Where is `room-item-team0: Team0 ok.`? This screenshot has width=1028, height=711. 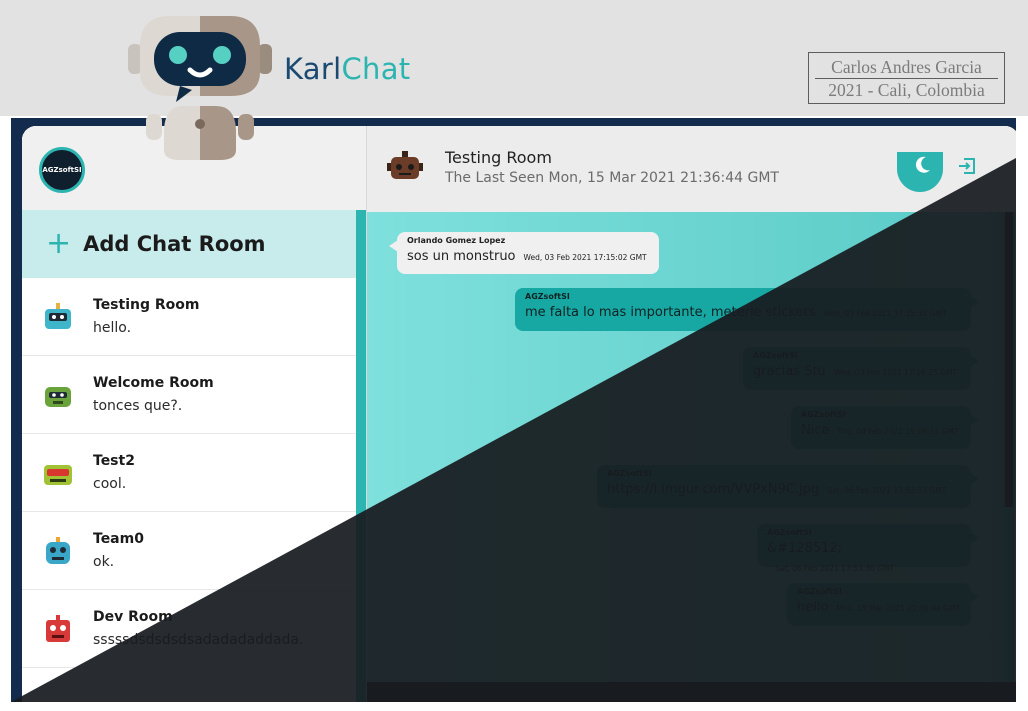
room-item-team0: Team0 ok. is located at coordinates (189, 551).